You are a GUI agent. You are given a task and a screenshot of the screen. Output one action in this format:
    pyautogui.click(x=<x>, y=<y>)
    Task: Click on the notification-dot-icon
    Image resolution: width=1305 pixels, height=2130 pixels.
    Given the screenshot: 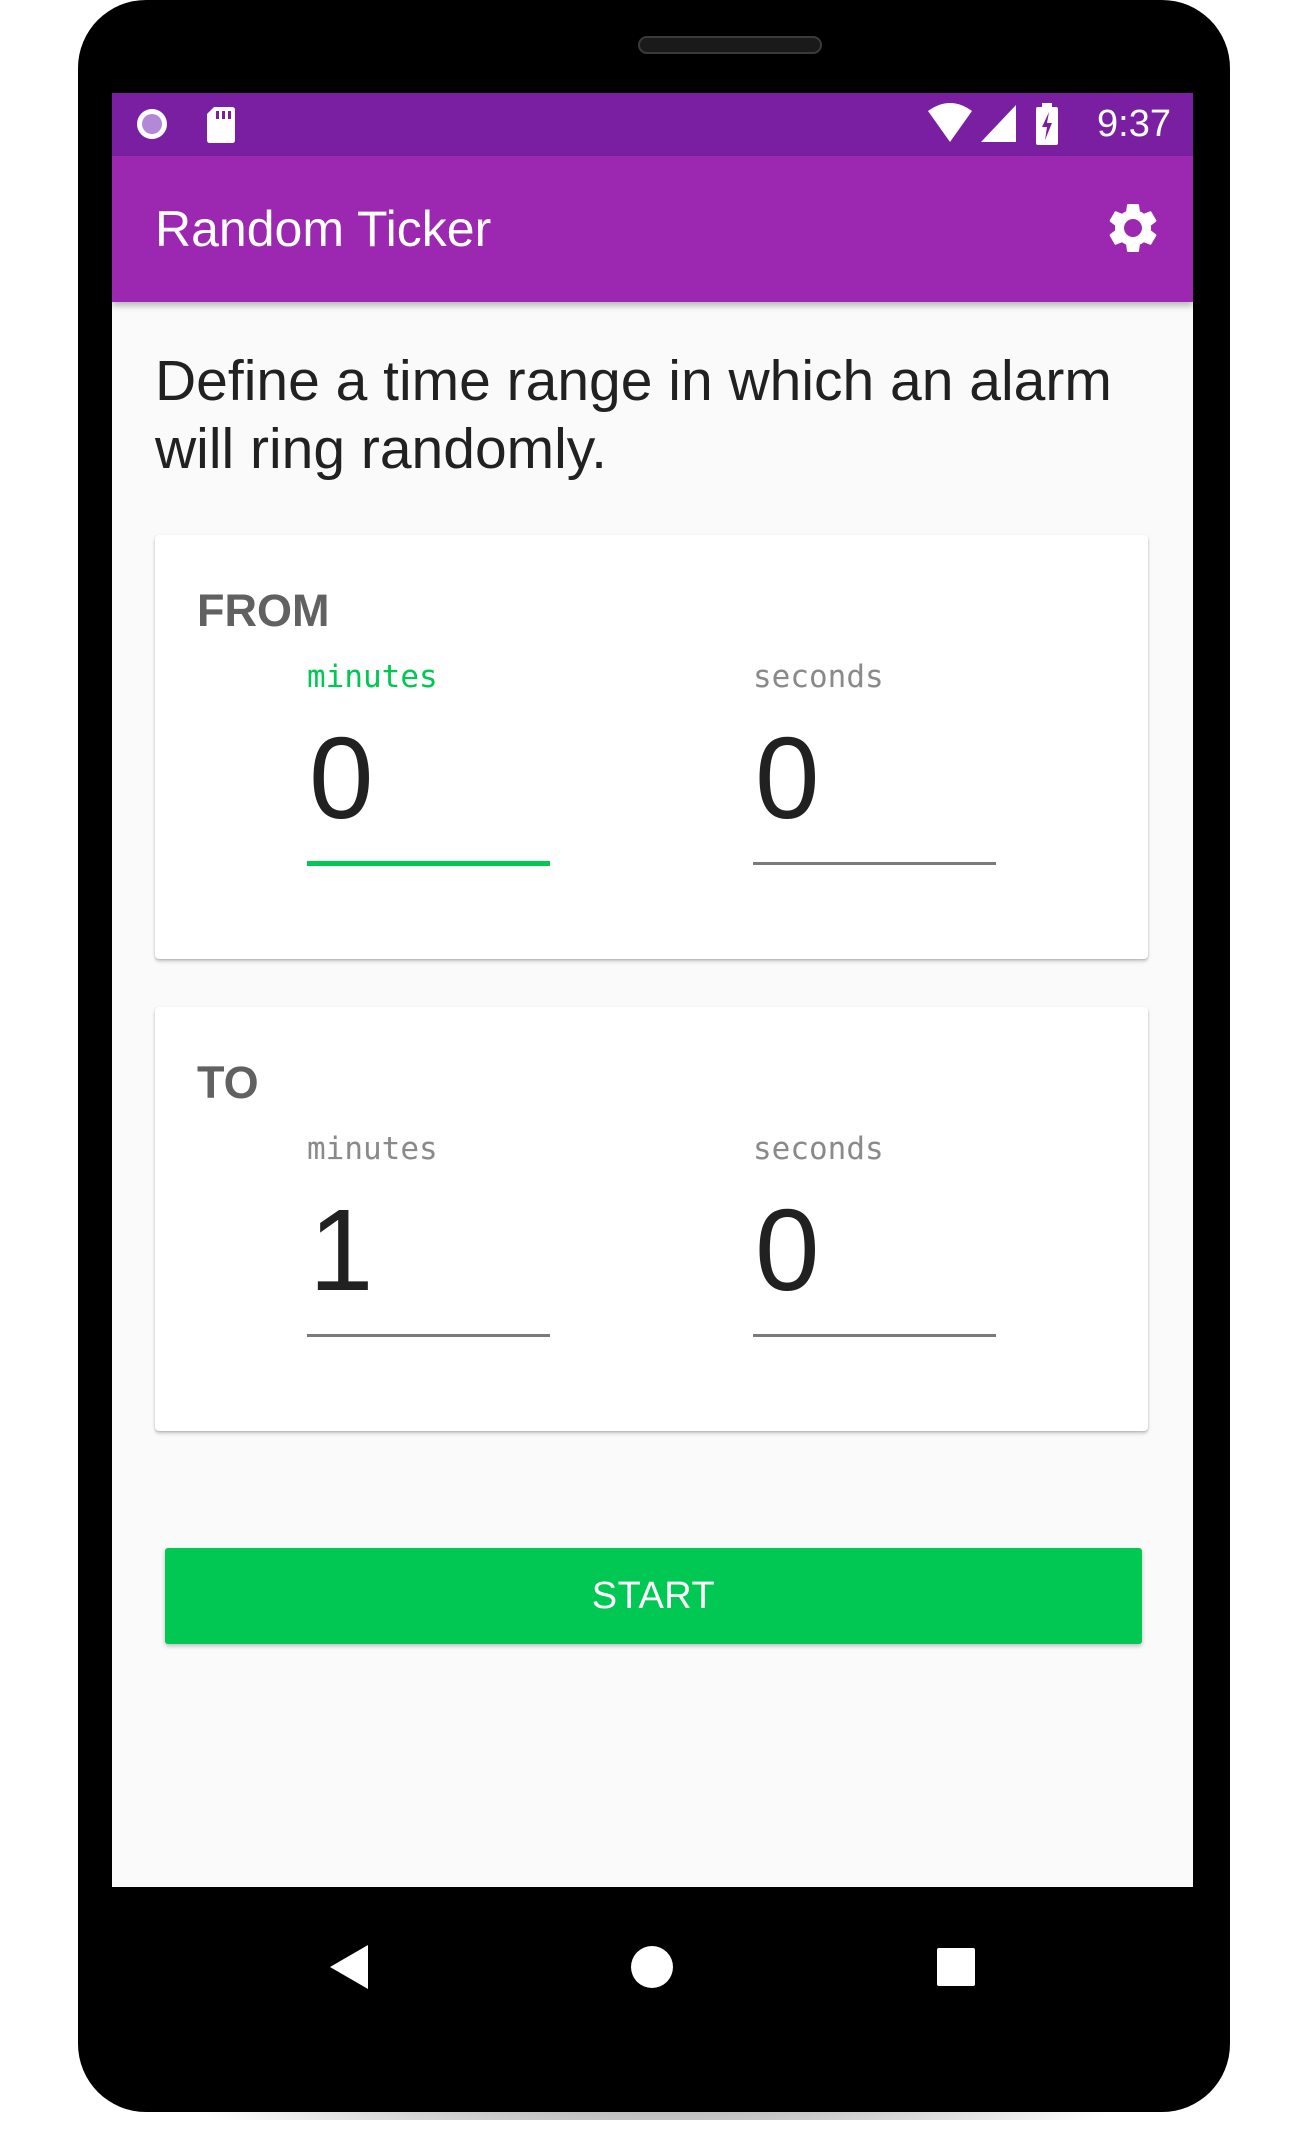 What is the action you would take?
    pyautogui.click(x=152, y=124)
    